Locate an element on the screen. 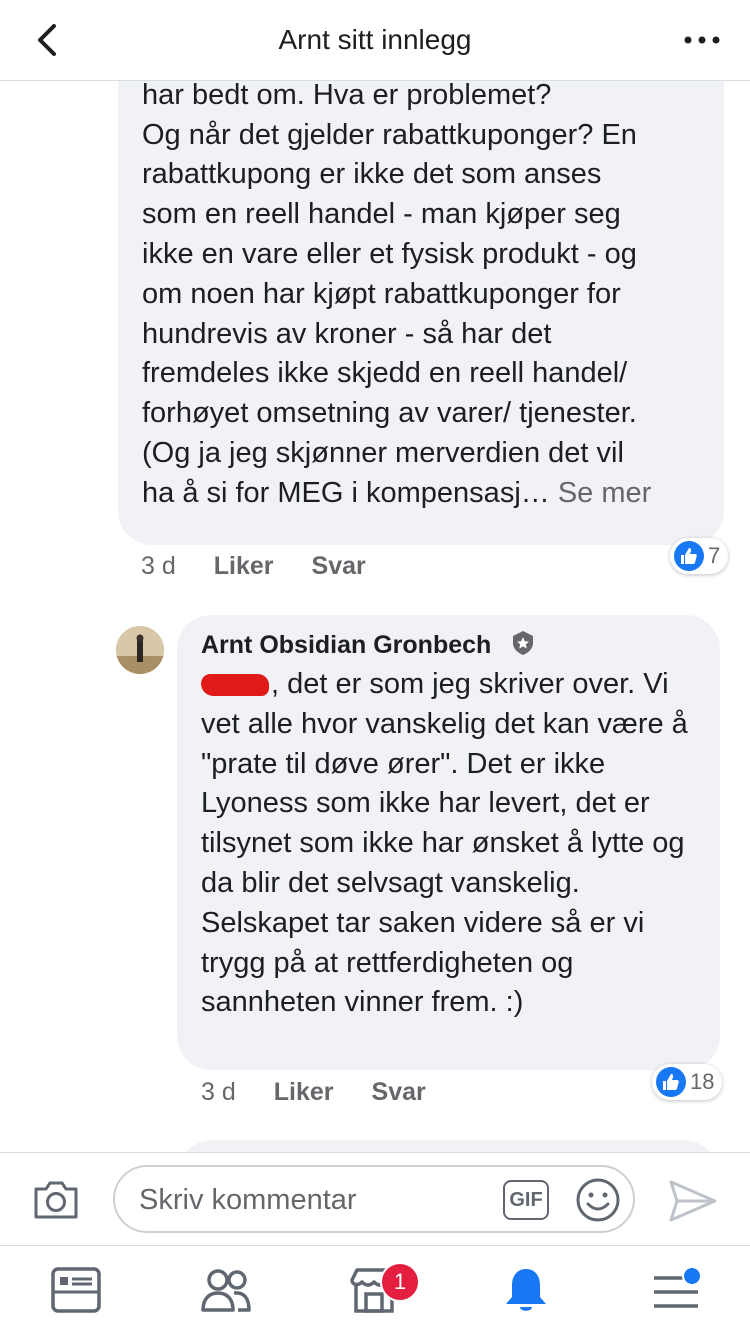  comment-author: Arnt Obsidian Gronbech is located at coordinates (346, 645).